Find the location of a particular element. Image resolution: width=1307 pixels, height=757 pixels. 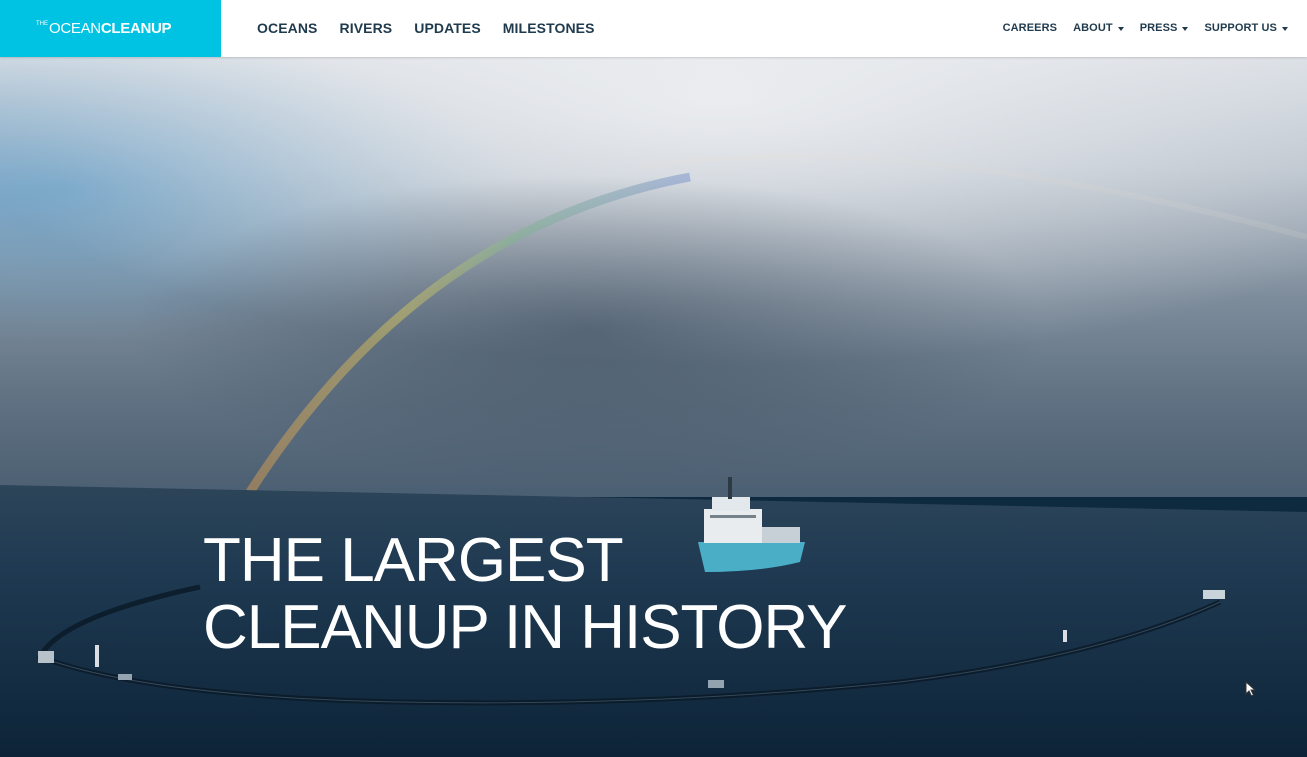

nav-careers: CAREERS is located at coordinates (1030, 28).